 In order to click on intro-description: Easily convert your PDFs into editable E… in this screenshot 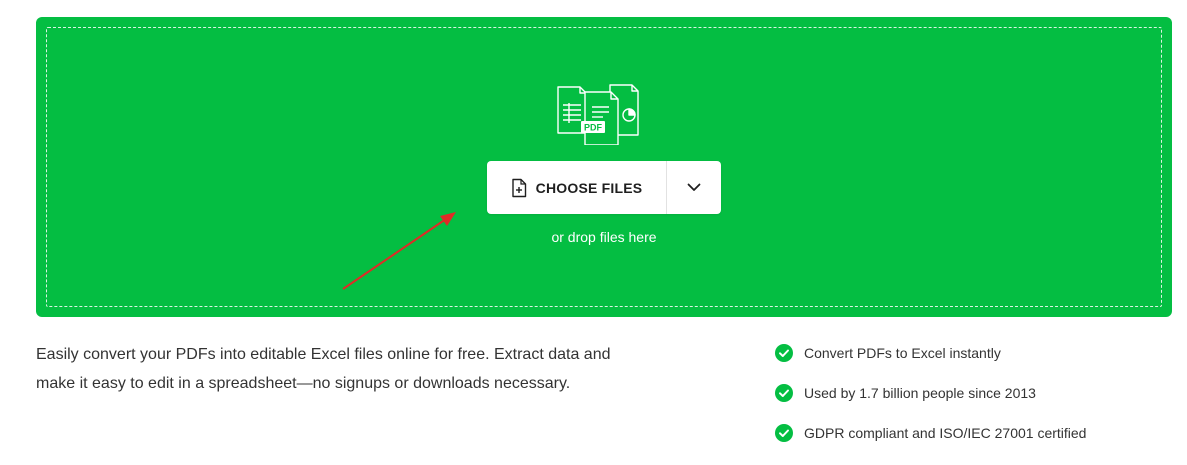, I will do `click(346, 369)`.